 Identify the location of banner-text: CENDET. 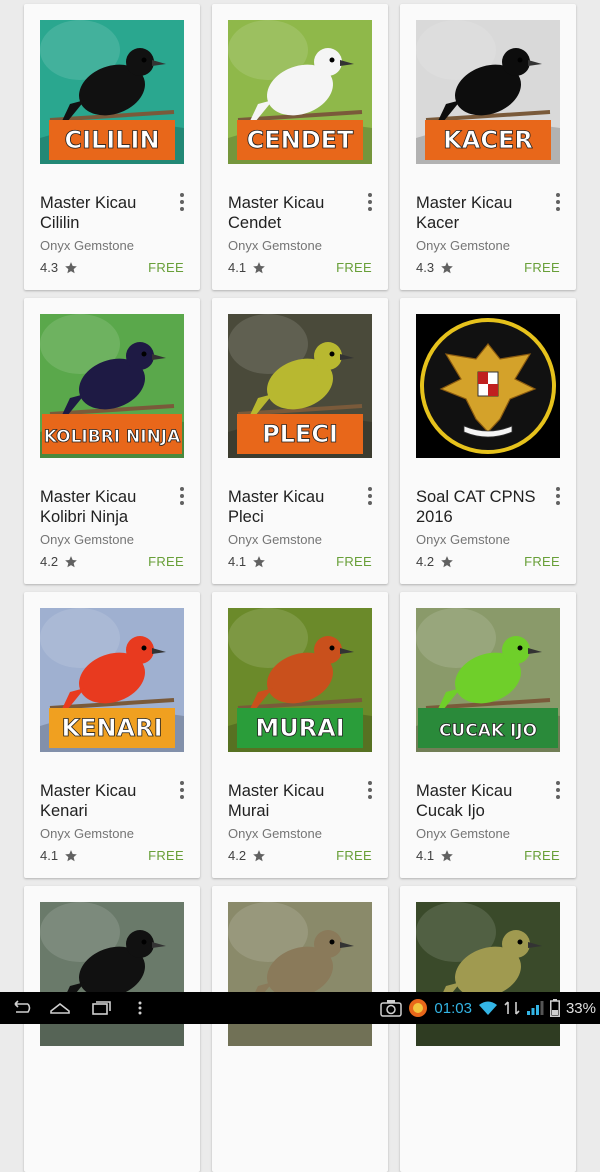
(300, 140).